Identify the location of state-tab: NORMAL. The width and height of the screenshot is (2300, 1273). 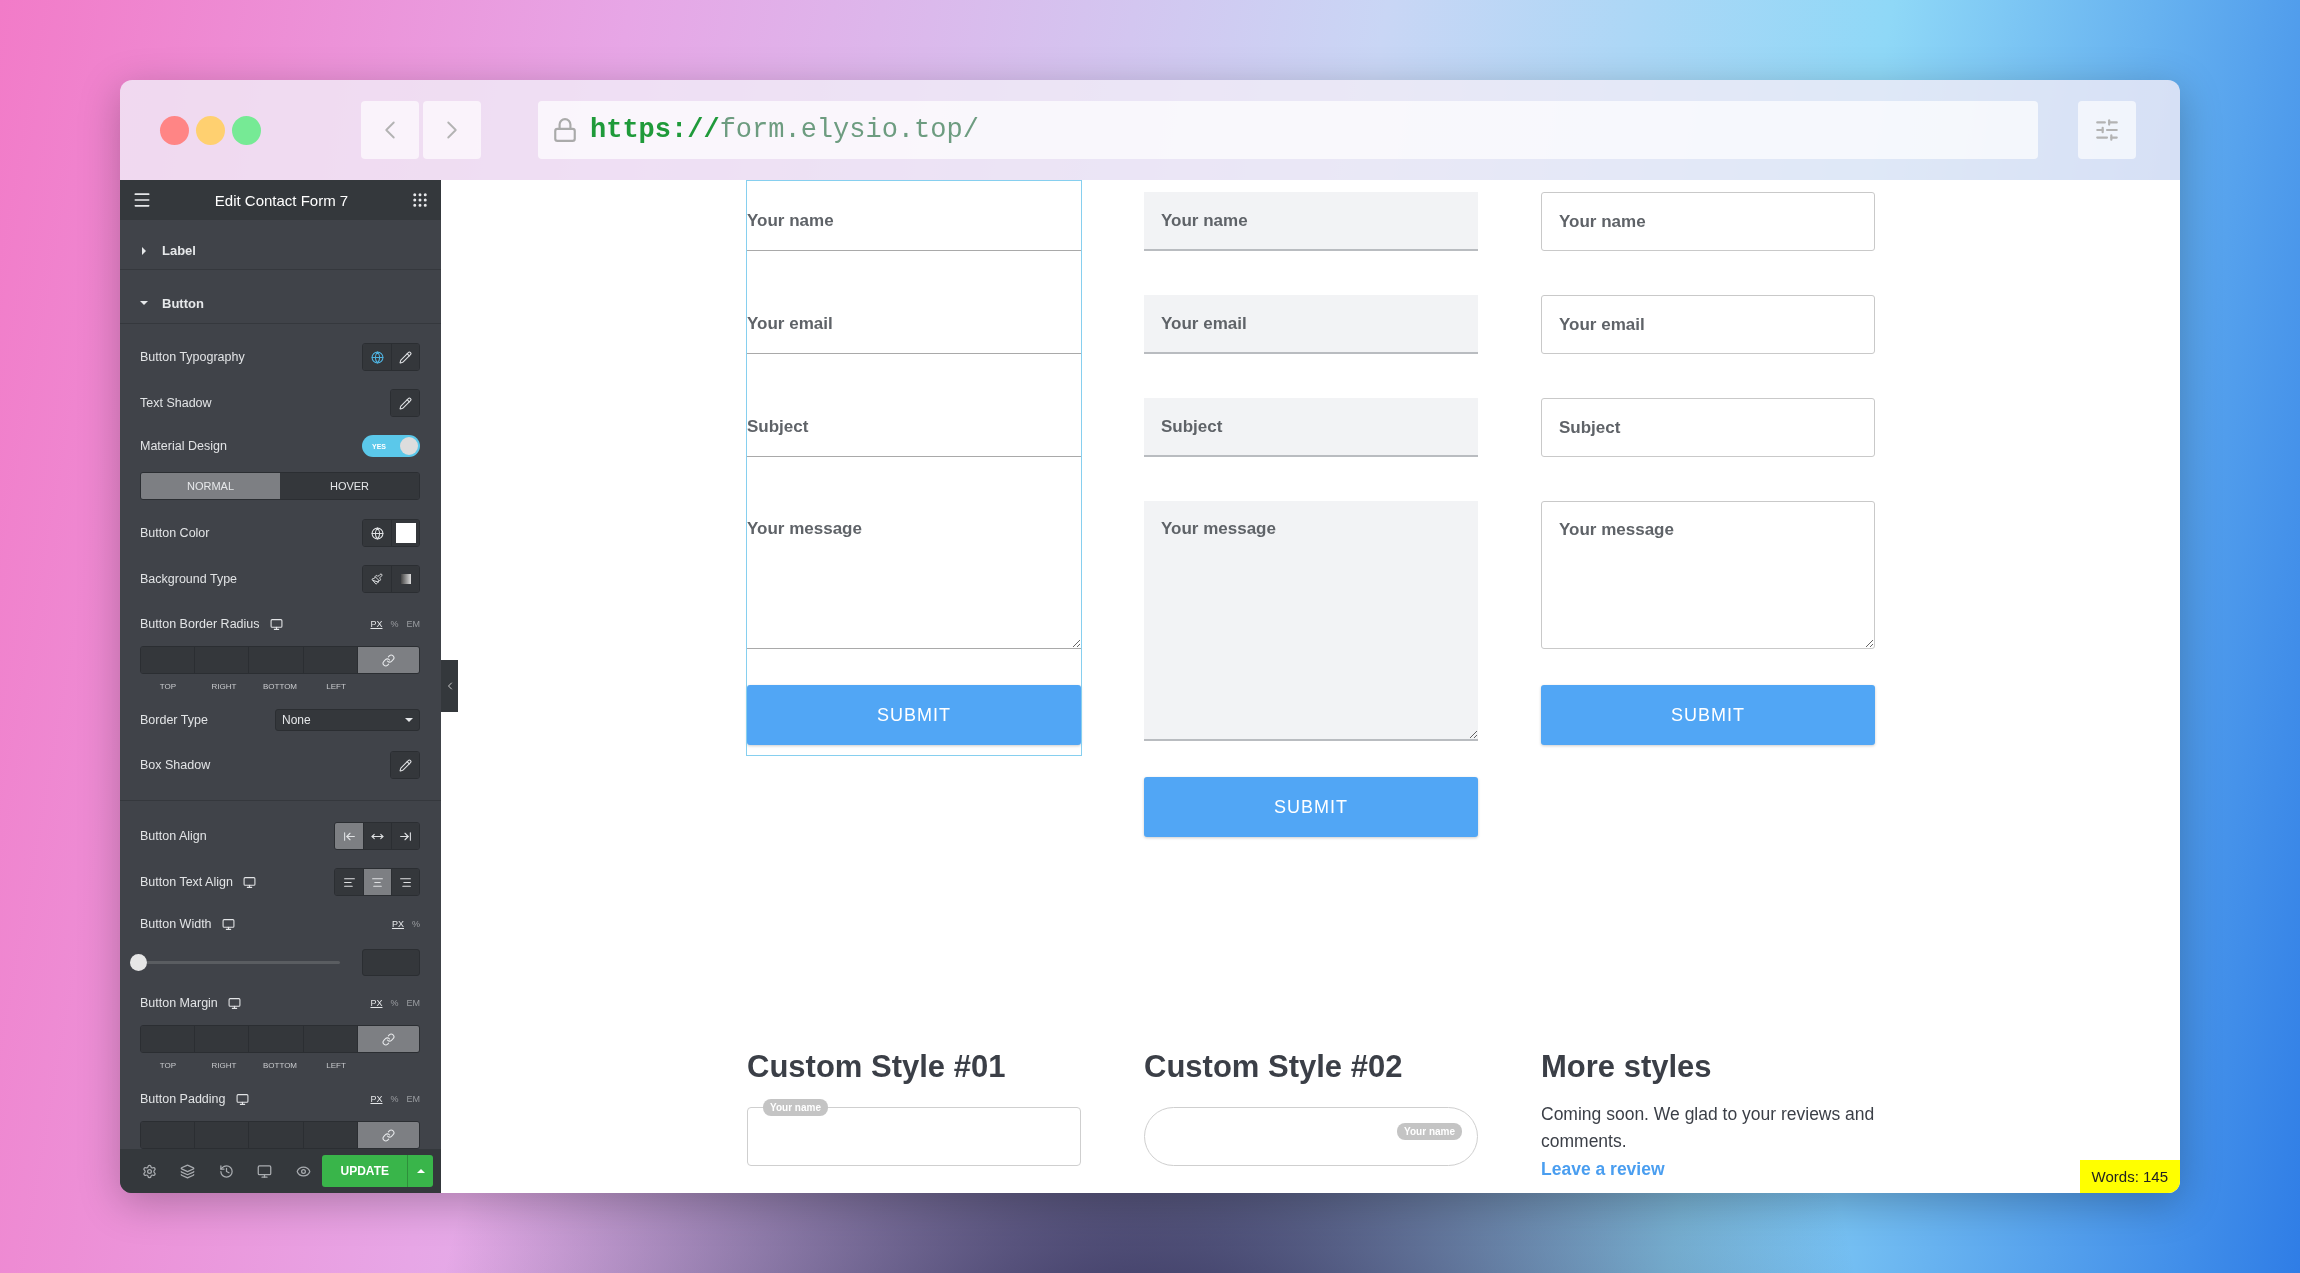
(210, 486).